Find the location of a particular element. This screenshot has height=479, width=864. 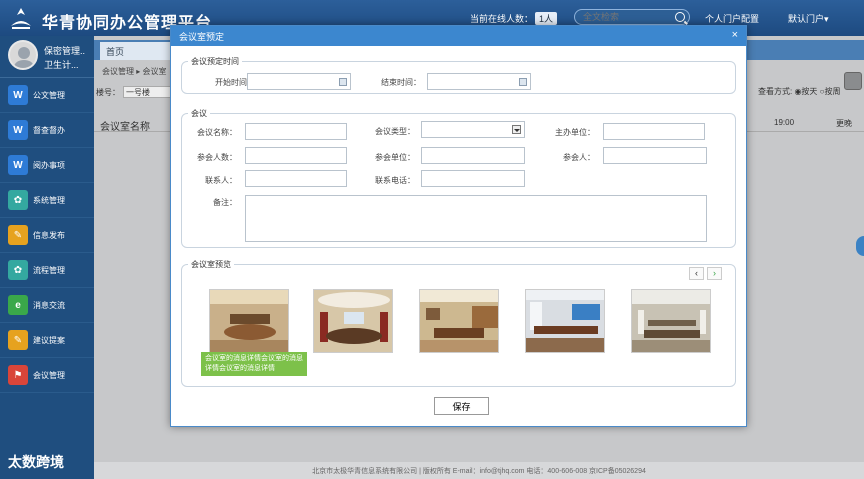

dialog-title: 会议室预定 is located at coordinates (202, 37).